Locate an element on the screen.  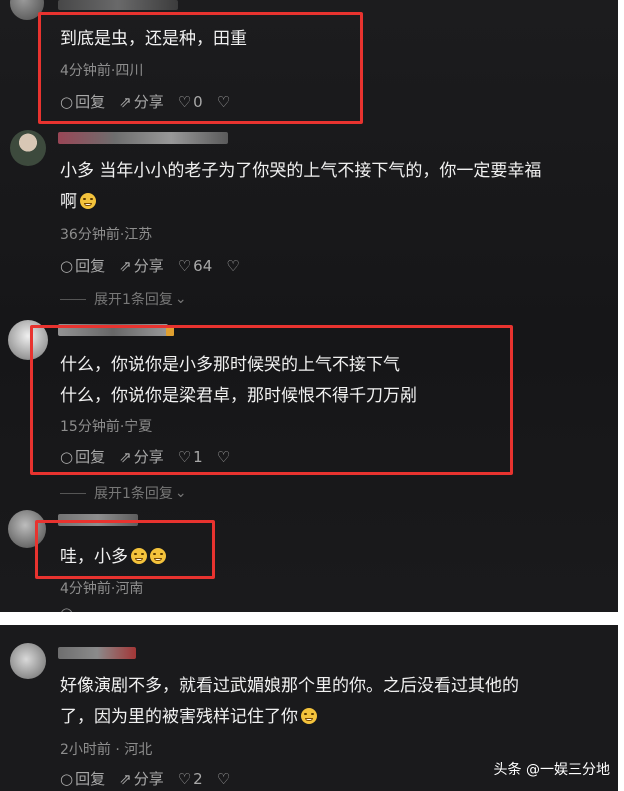
like-button: ♡ 2 is located at coordinates (190, 779).